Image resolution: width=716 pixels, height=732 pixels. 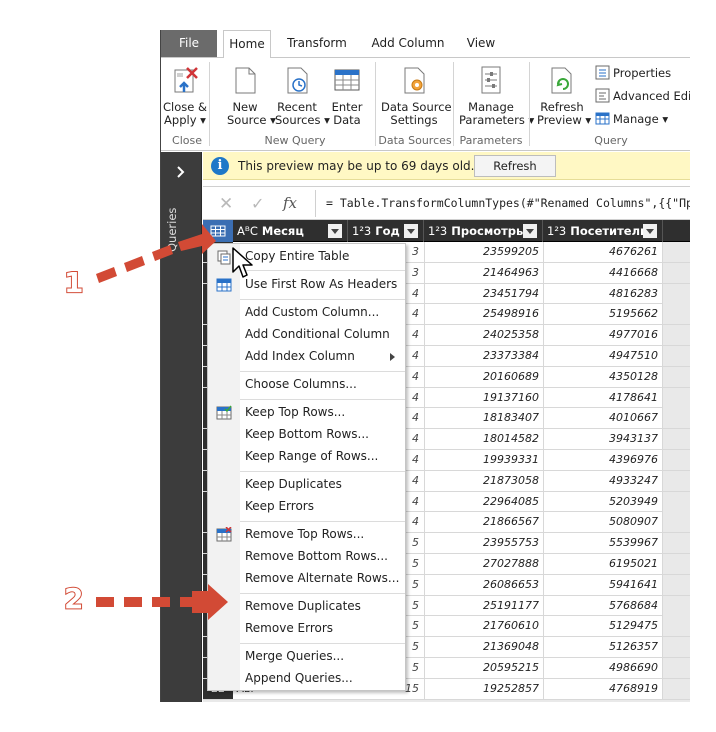 I want to click on manage-button: Manage ▾, so click(x=631, y=119).